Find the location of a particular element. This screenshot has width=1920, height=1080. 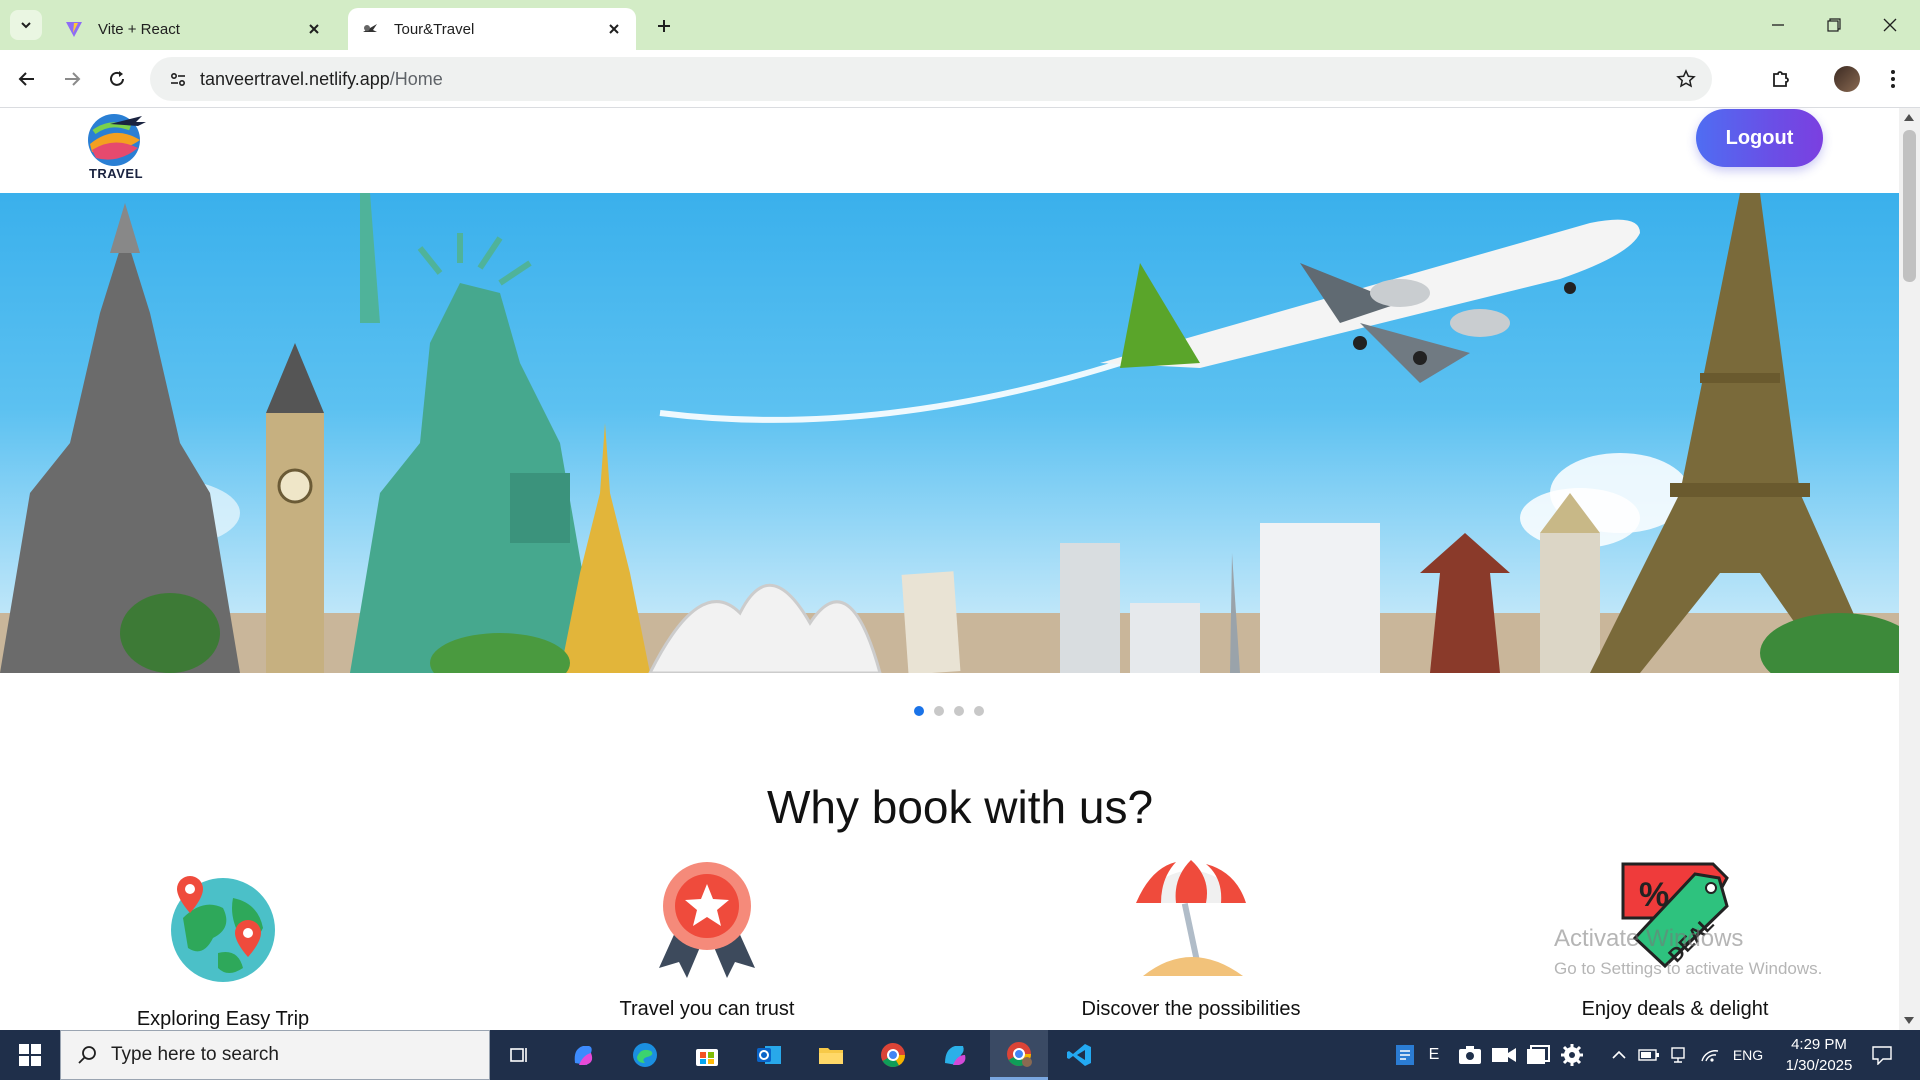

taskbar-clock: 4:29 PM 1/30/2025 is located at coordinates (1819, 1055).